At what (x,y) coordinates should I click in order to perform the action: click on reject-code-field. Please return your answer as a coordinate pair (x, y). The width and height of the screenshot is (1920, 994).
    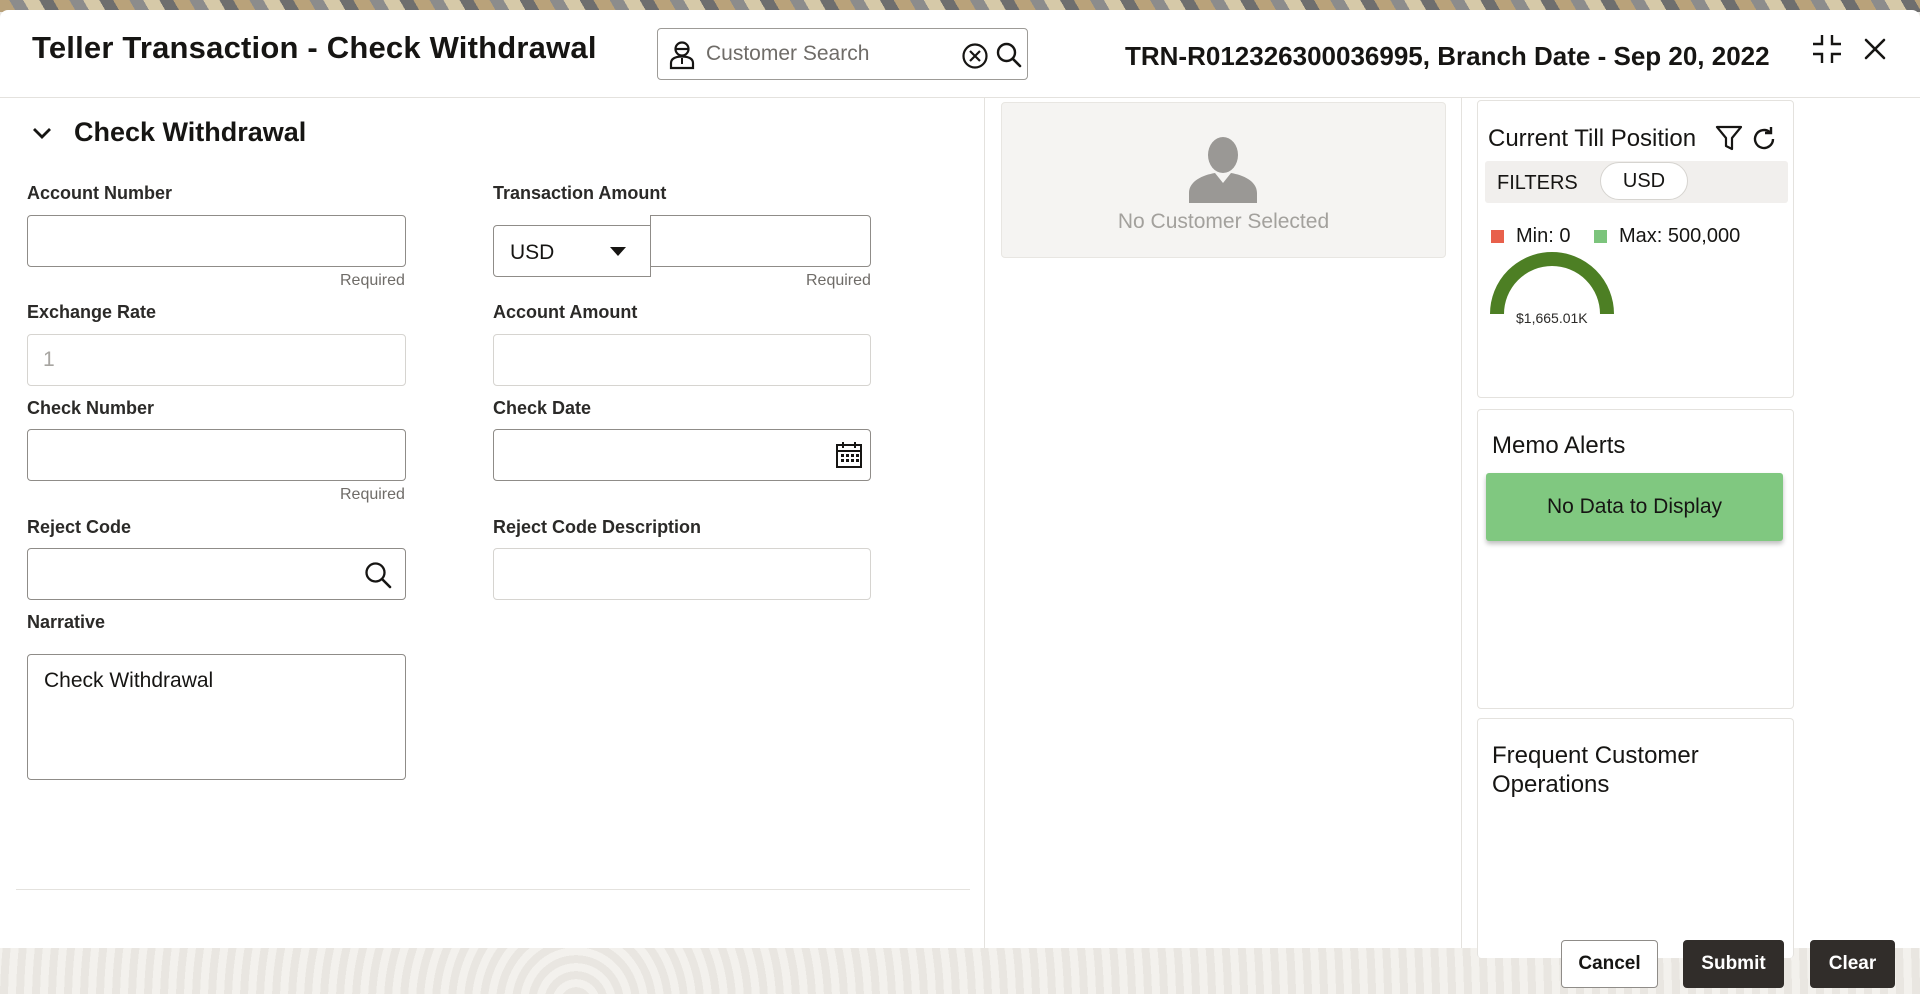
    Looking at the image, I should click on (216, 574).